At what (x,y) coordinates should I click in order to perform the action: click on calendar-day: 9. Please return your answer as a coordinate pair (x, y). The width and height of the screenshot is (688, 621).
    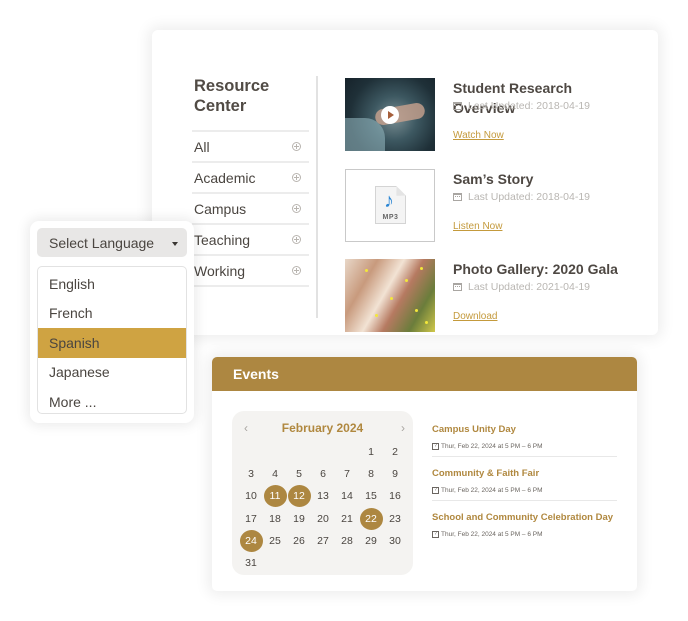
    Looking at the image, I should click on (395, 474).